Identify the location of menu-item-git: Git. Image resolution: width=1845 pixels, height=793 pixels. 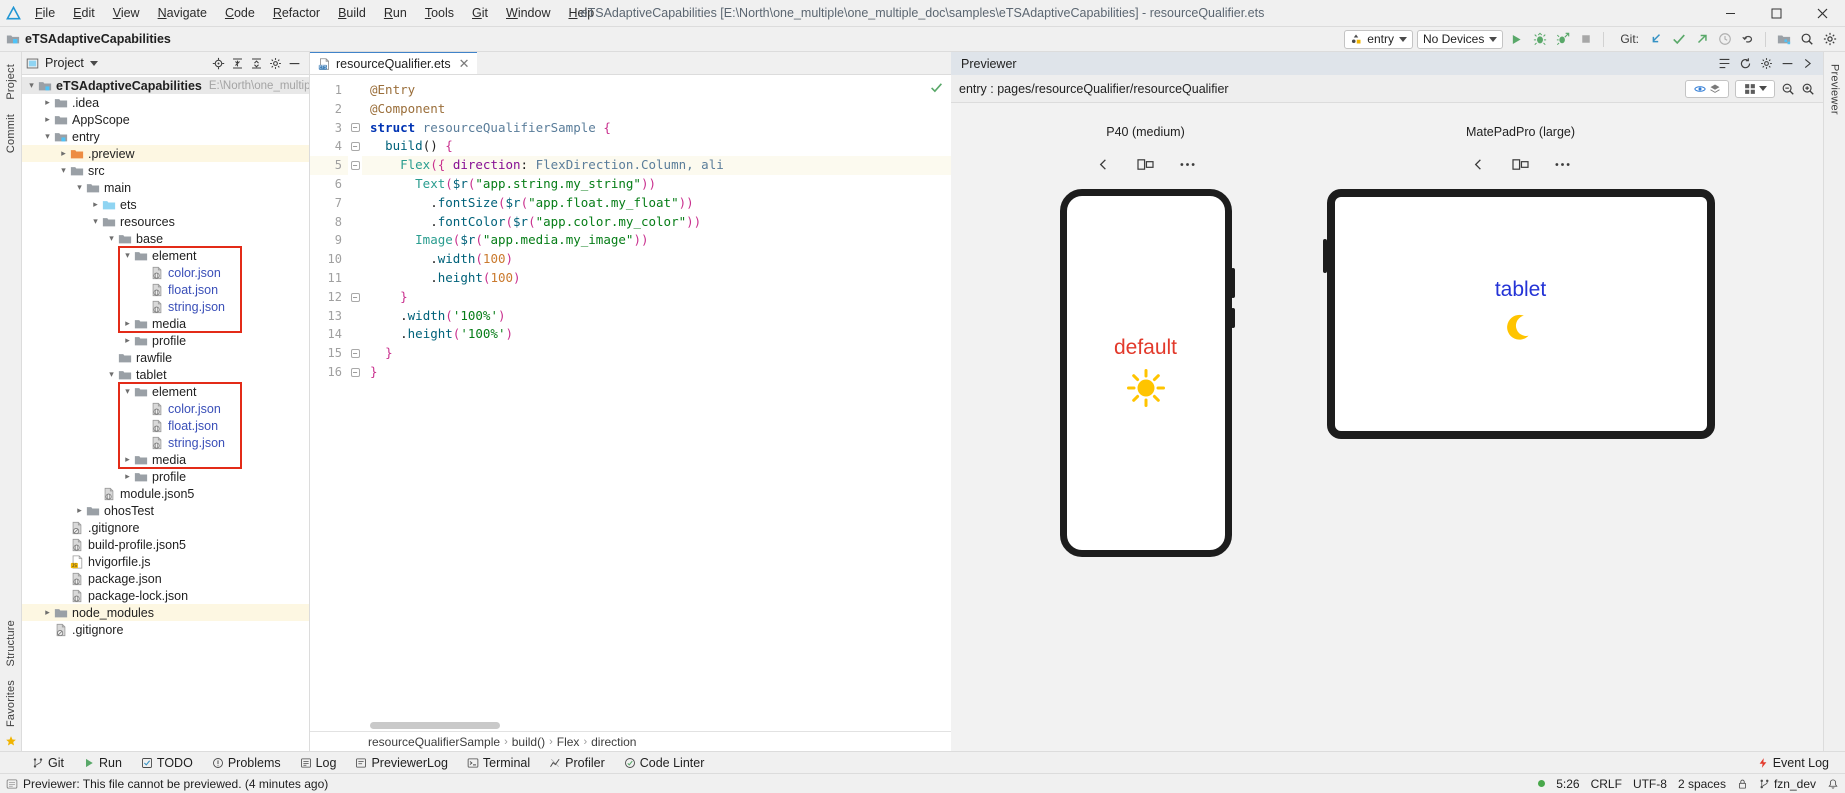
(480, 13).